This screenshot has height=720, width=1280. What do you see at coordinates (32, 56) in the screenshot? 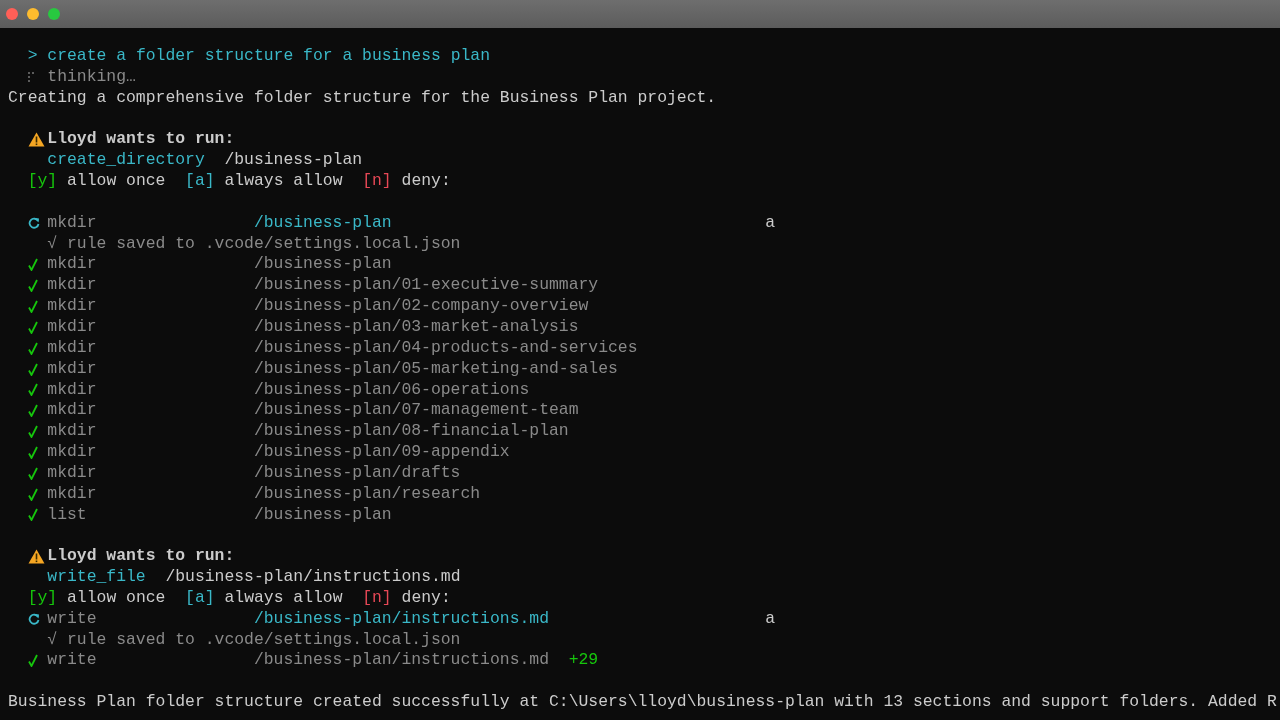
I see `prompt-marker: >` at bounding box center [32, 56].